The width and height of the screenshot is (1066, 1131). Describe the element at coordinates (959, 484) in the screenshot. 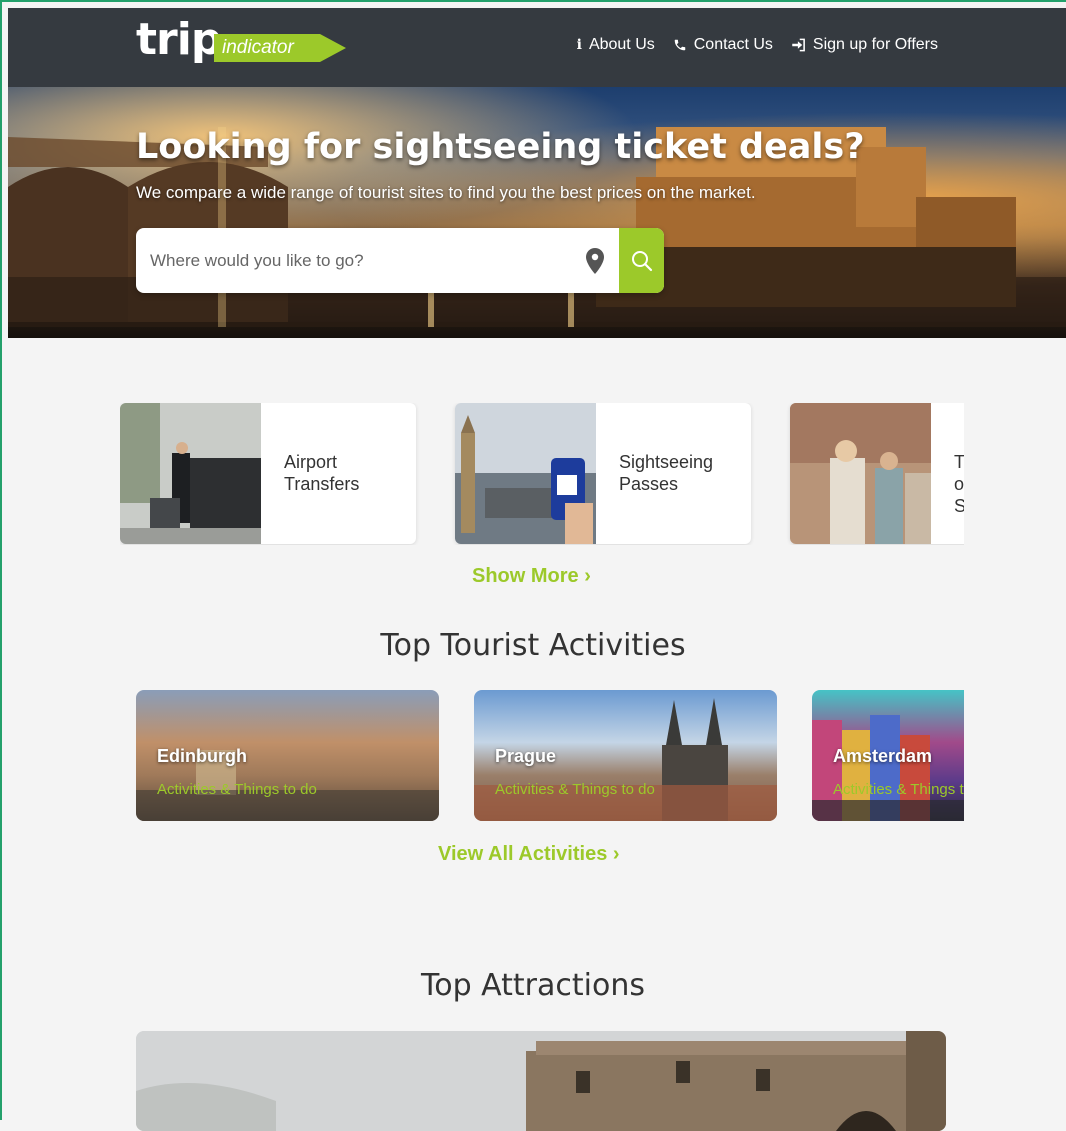

I see `category-label: To S` at that location.